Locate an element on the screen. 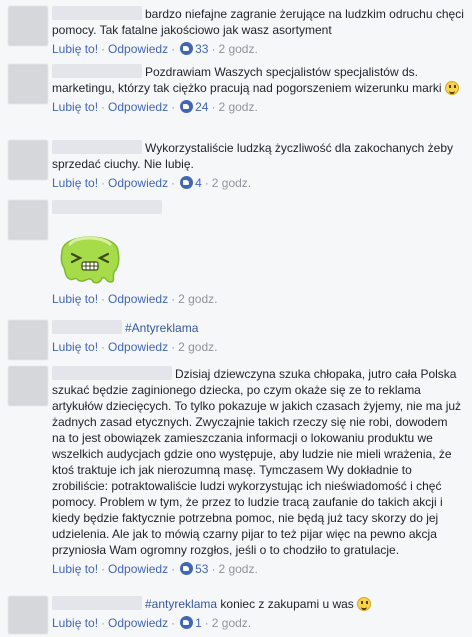 The width and height of the screenshot is (472, 637). laughing-emoji-icon is located at coordinates (451, 88).